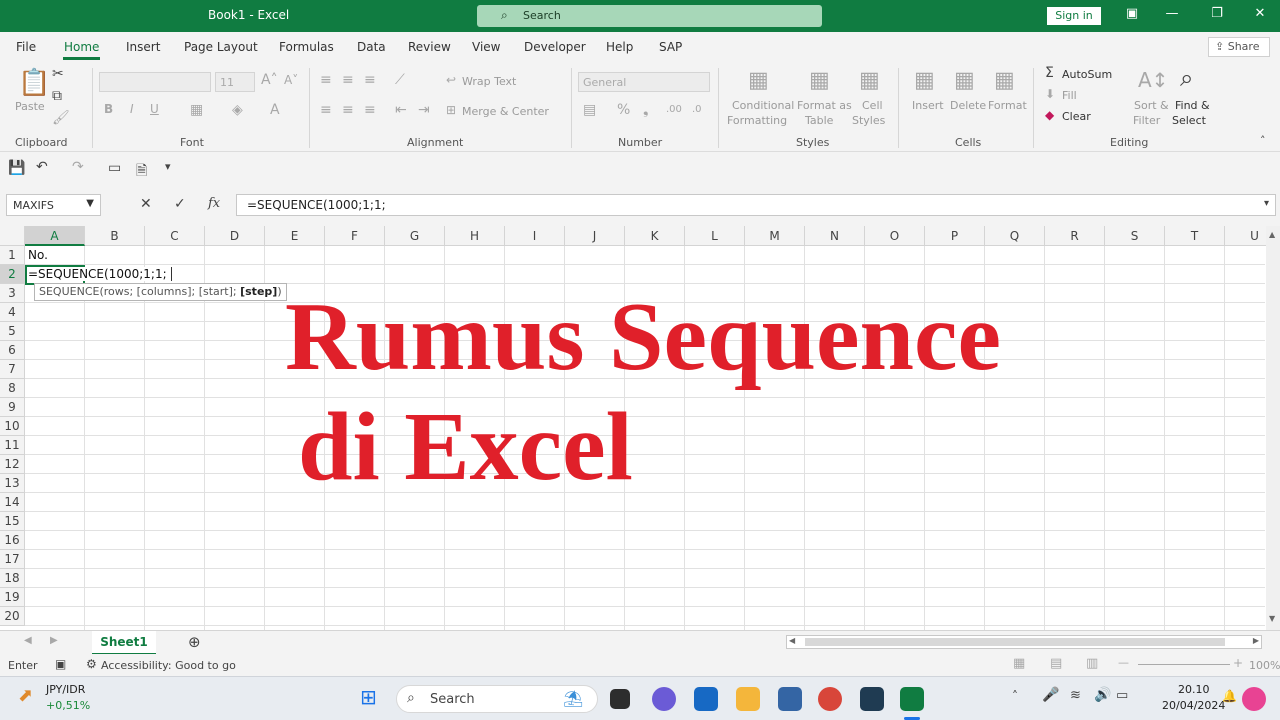  I want to click on font-size-dropdown: 11, so click(235, 82).